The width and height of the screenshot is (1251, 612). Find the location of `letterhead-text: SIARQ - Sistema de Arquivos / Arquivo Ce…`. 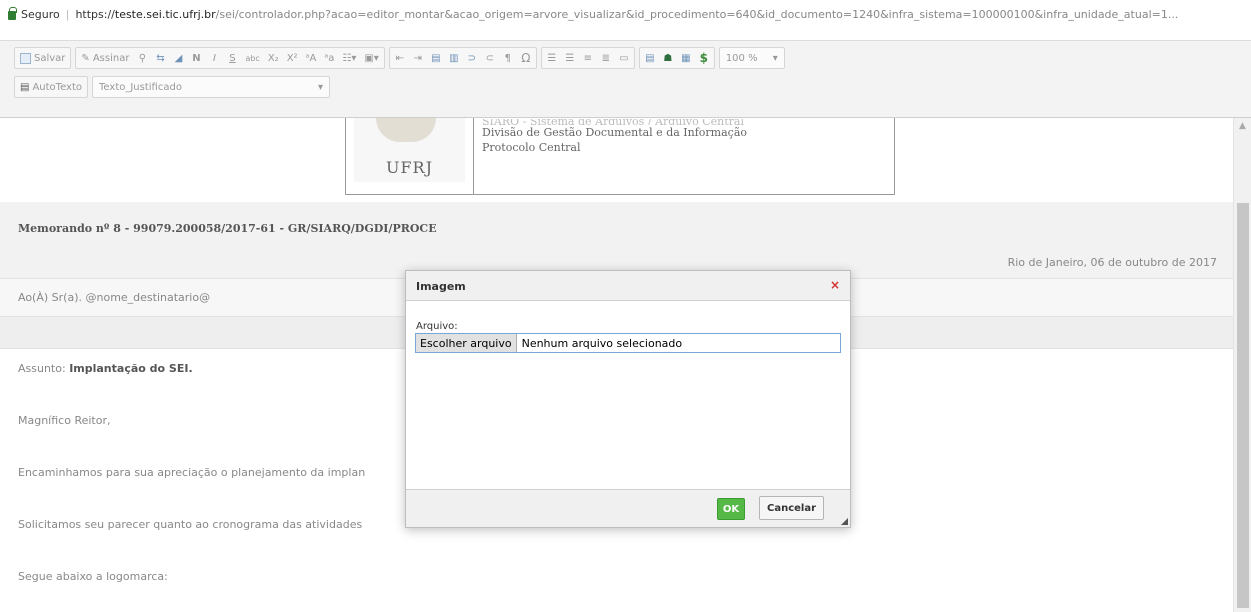

letterhead-text: SIARQ - Sistema de Arquivos / Arquivo Ce… is located at coordinates (614, 137).